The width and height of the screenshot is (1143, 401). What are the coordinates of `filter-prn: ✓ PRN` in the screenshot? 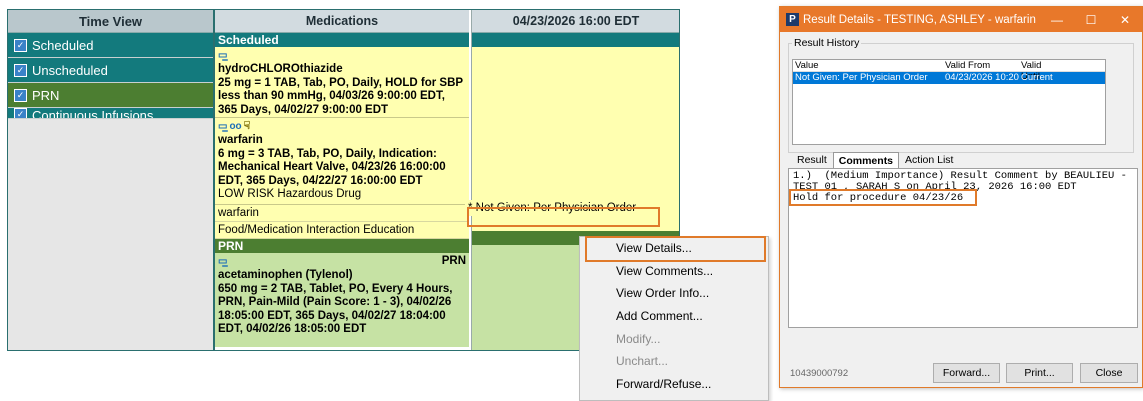 It's located at (110, 95).